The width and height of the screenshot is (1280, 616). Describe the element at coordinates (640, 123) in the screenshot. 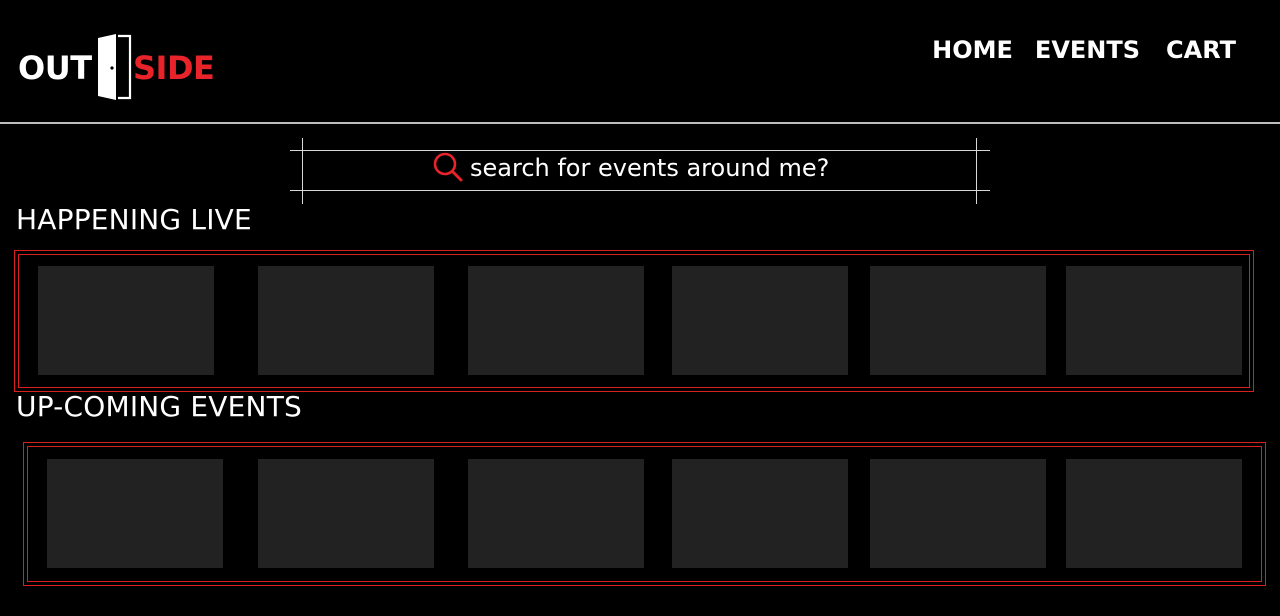

I see `header-divider` at that location.